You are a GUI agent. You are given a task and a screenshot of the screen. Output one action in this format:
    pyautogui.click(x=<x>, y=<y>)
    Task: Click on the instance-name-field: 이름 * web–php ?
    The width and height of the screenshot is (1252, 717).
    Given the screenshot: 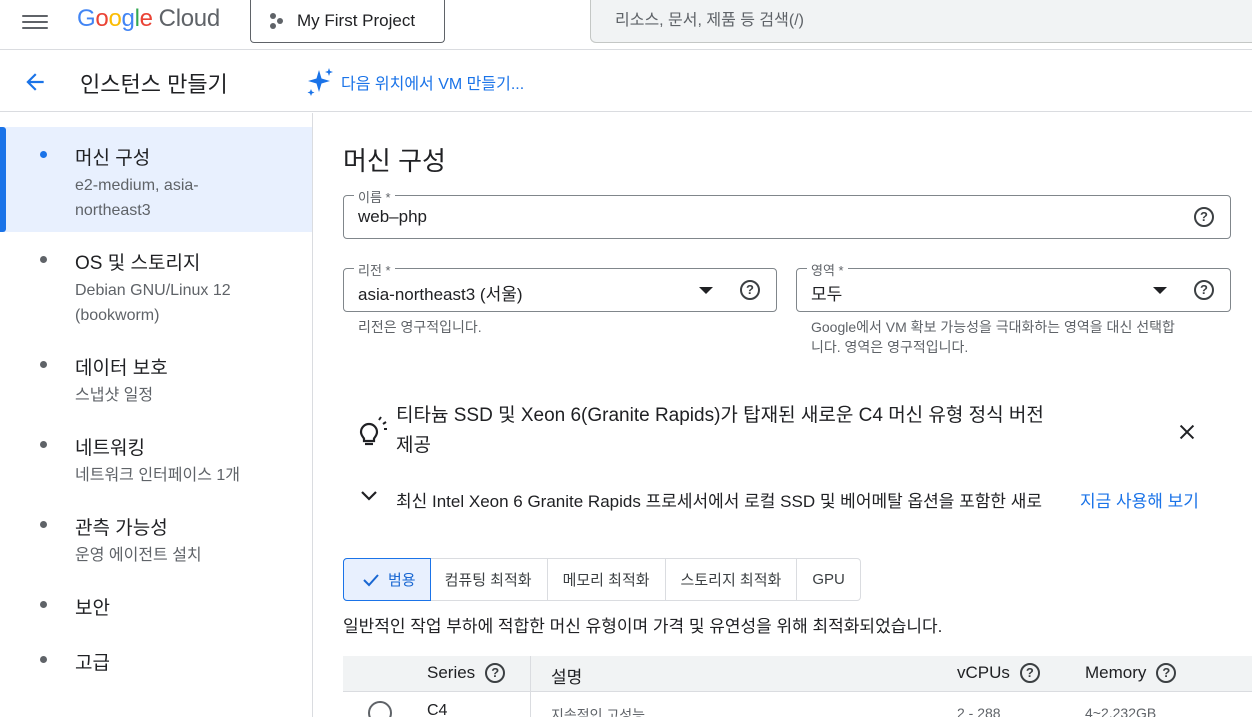 What is the action you would take?
    pyautogui.click(x=787, y=213)
    